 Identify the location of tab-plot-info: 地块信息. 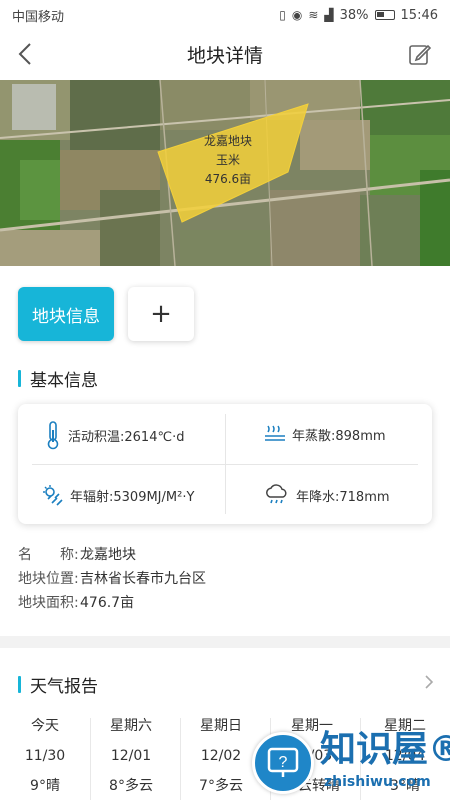
(66, 314).